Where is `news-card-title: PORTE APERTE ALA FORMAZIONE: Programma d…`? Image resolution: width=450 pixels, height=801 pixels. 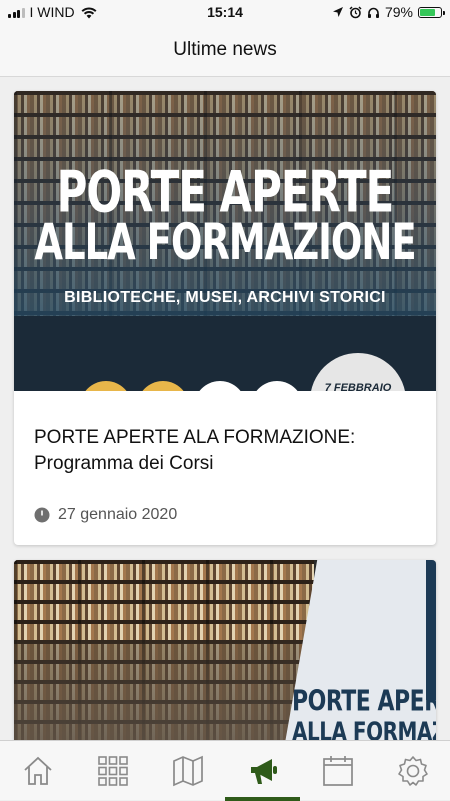
news-card-title: PORTE APERTE ALA FORMAZIONE: Programma d… is located at coordinates (224, 451).